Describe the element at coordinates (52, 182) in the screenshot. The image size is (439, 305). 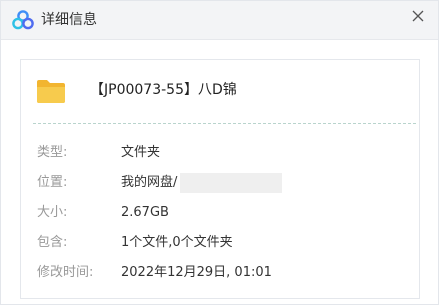
I see `detail-label: 位置:` at that location.